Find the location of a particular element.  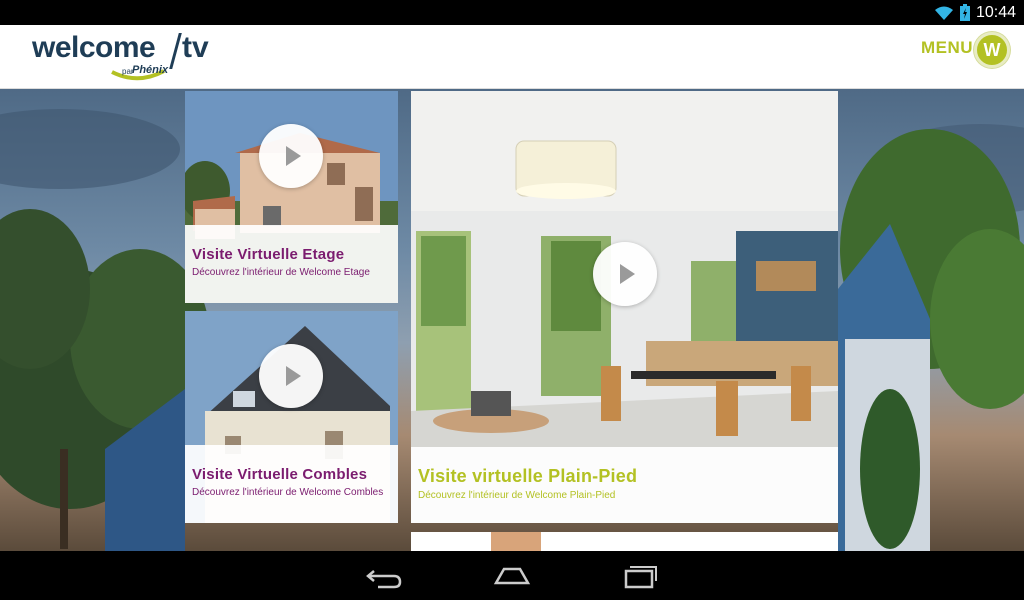

play-button-etage is located at coordinates (291, 156).